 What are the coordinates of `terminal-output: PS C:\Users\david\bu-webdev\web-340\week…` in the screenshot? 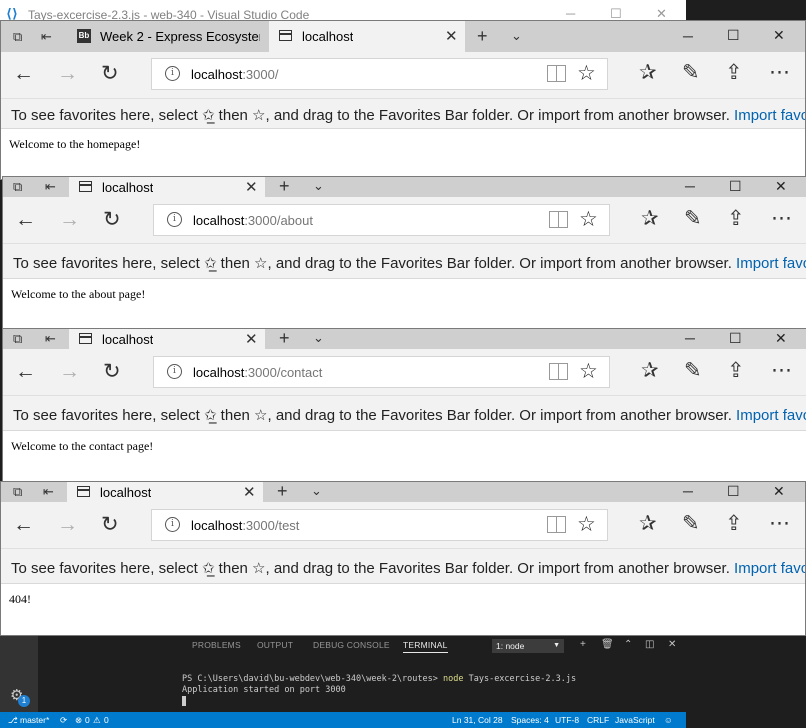 It's located at (379, 691).